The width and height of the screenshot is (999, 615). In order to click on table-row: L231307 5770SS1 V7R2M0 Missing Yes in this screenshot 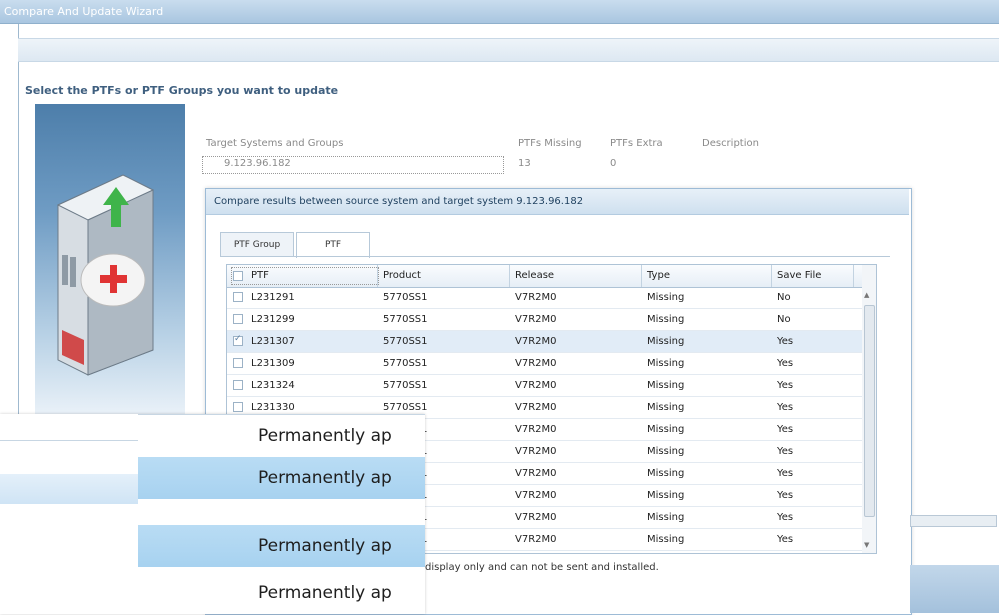, I will do `click(545, 342)`.